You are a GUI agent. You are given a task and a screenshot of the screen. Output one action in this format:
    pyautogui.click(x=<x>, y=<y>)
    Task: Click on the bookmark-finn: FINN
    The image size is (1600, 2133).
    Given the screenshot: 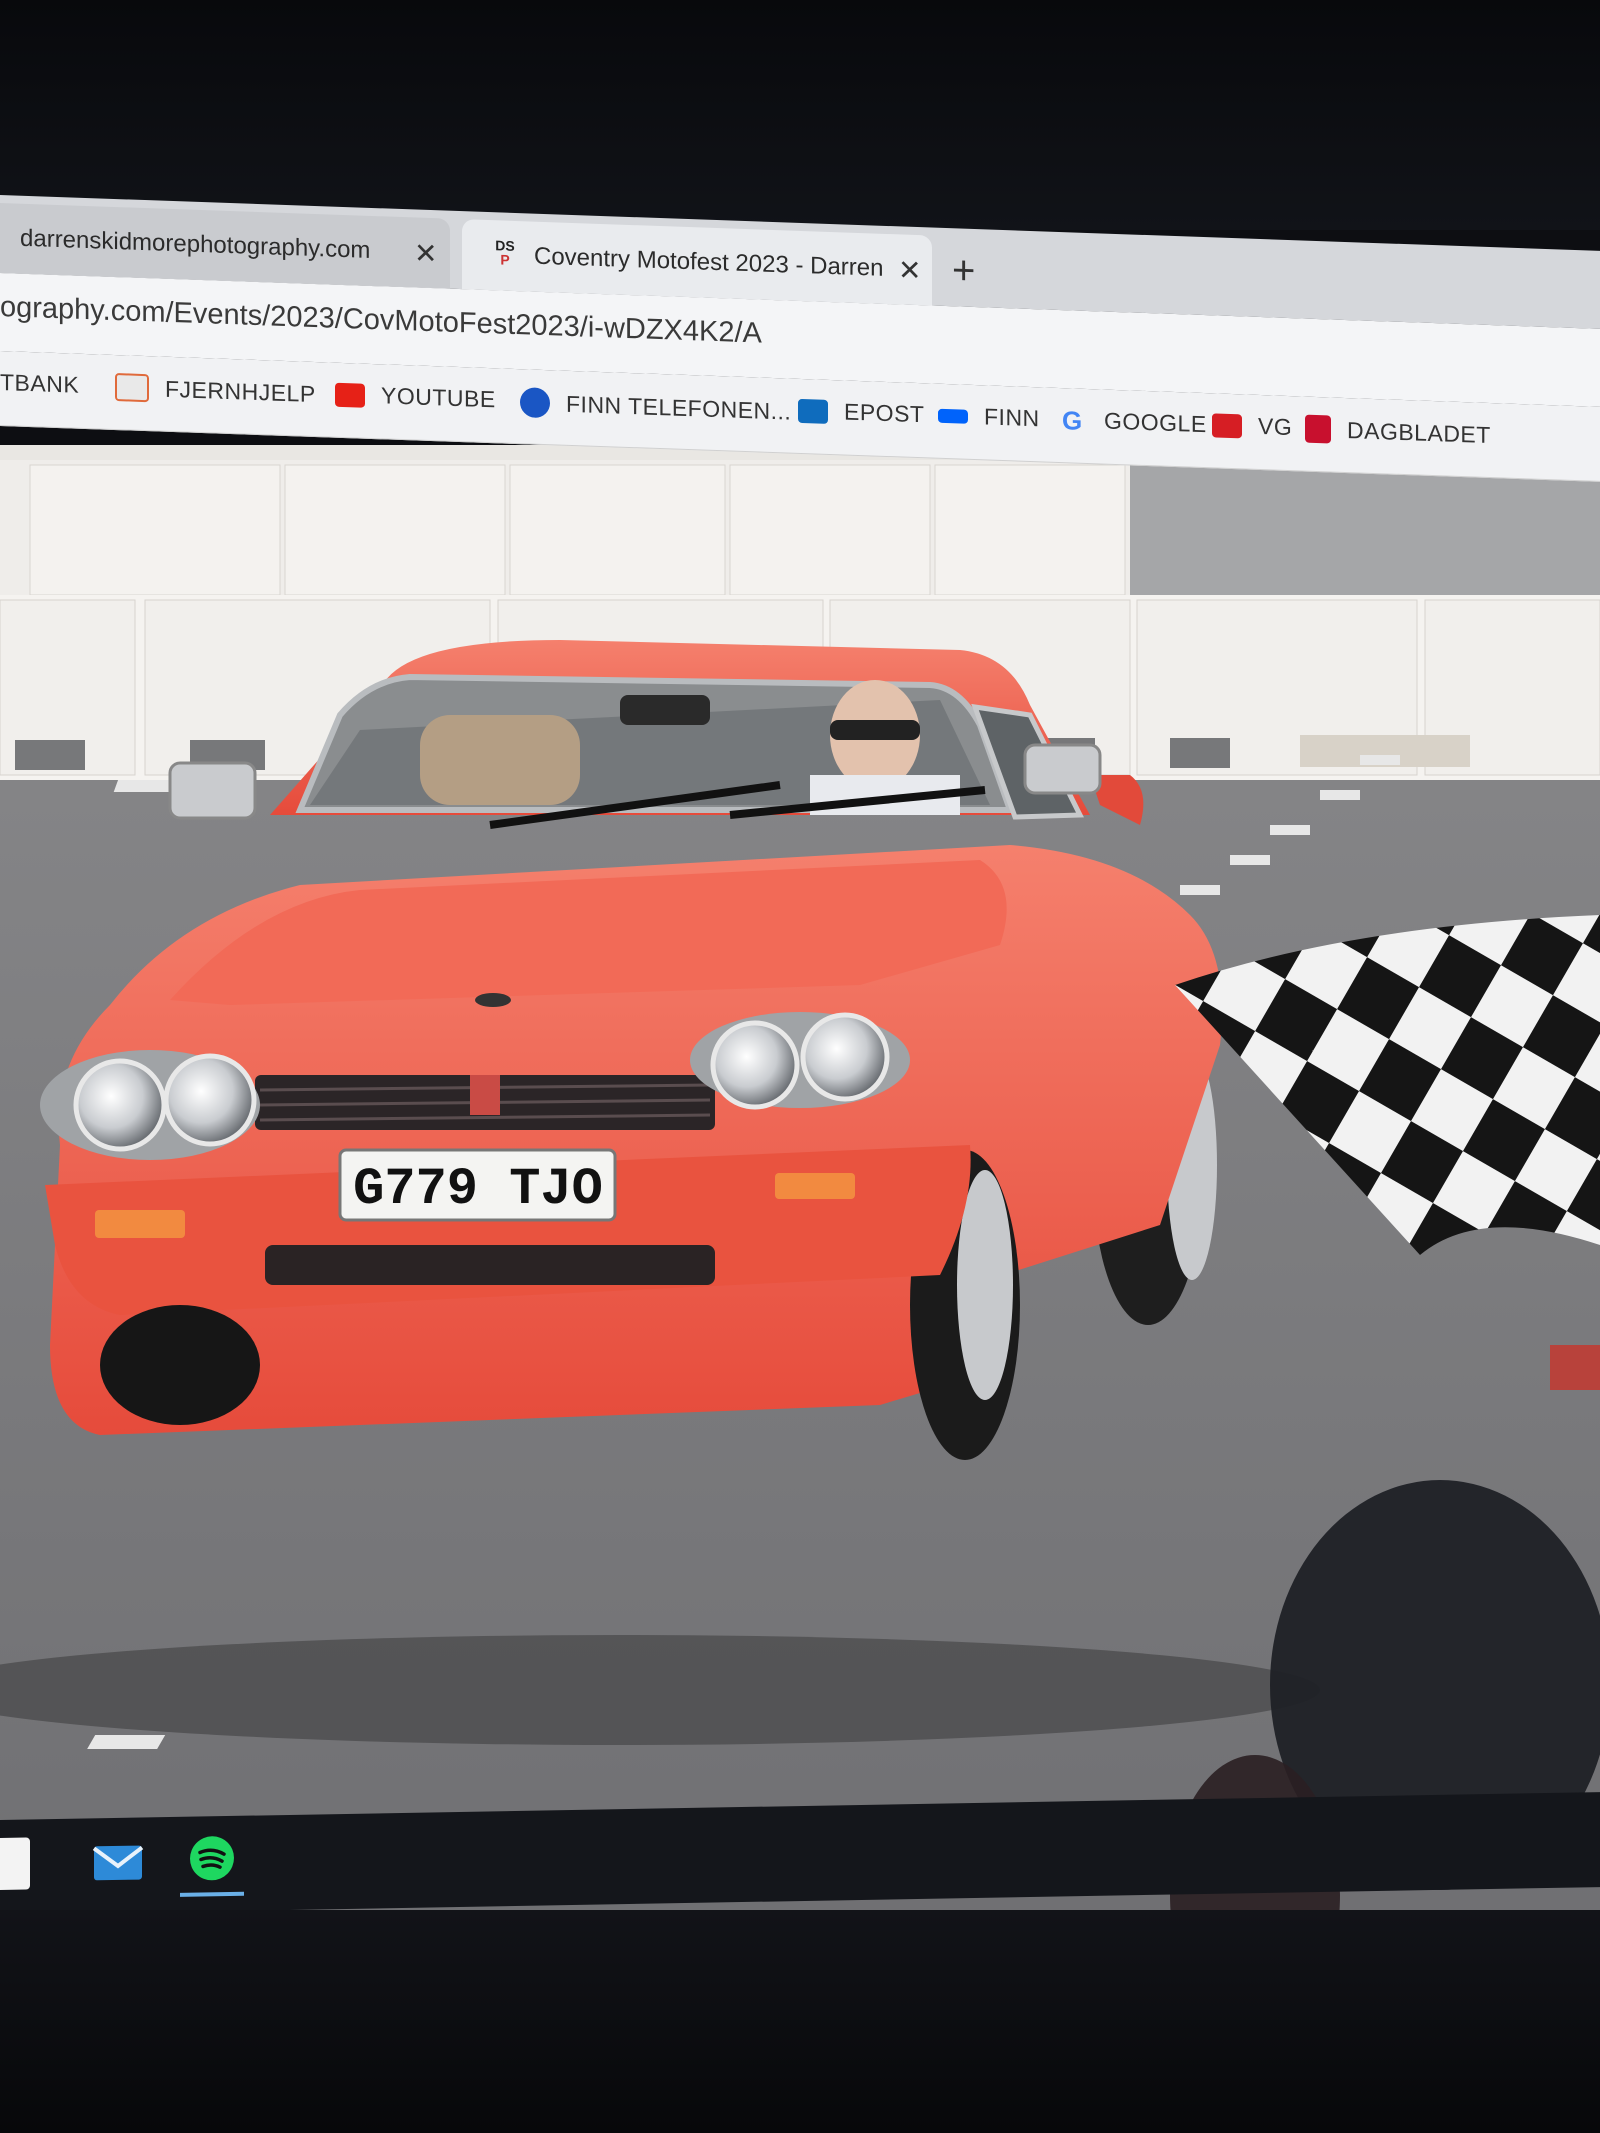 What is the action you would take?
    pyautogui.click(x=989, y=417)
    